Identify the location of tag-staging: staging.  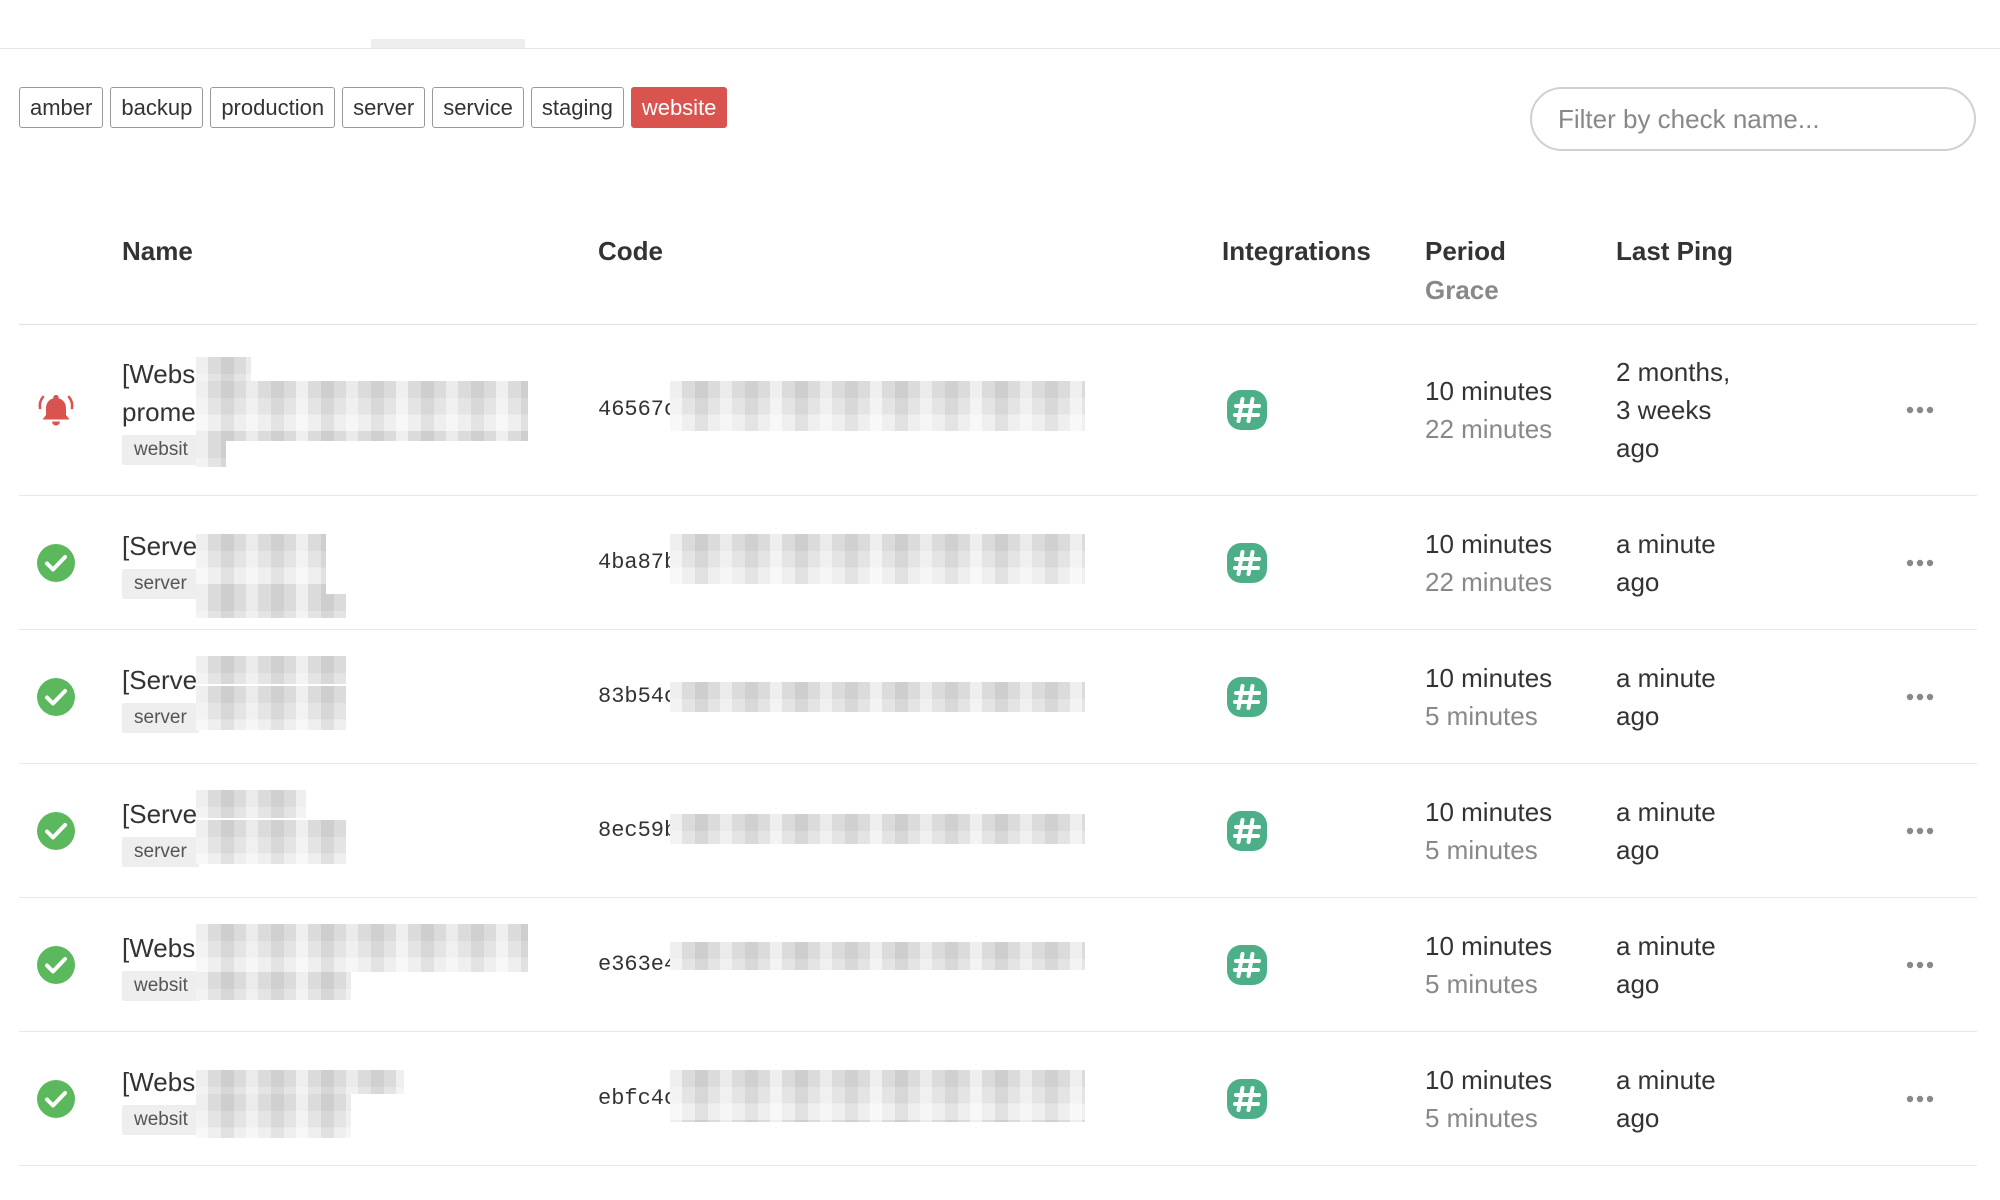
(577, 107).